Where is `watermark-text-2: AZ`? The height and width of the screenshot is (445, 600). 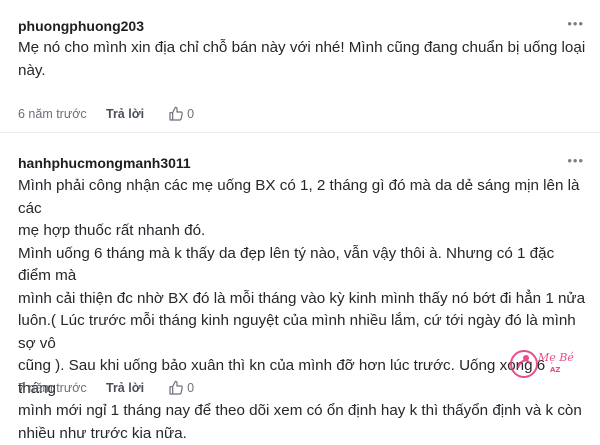
watermark-text-2: AZ is located at coordinates (555, 370).